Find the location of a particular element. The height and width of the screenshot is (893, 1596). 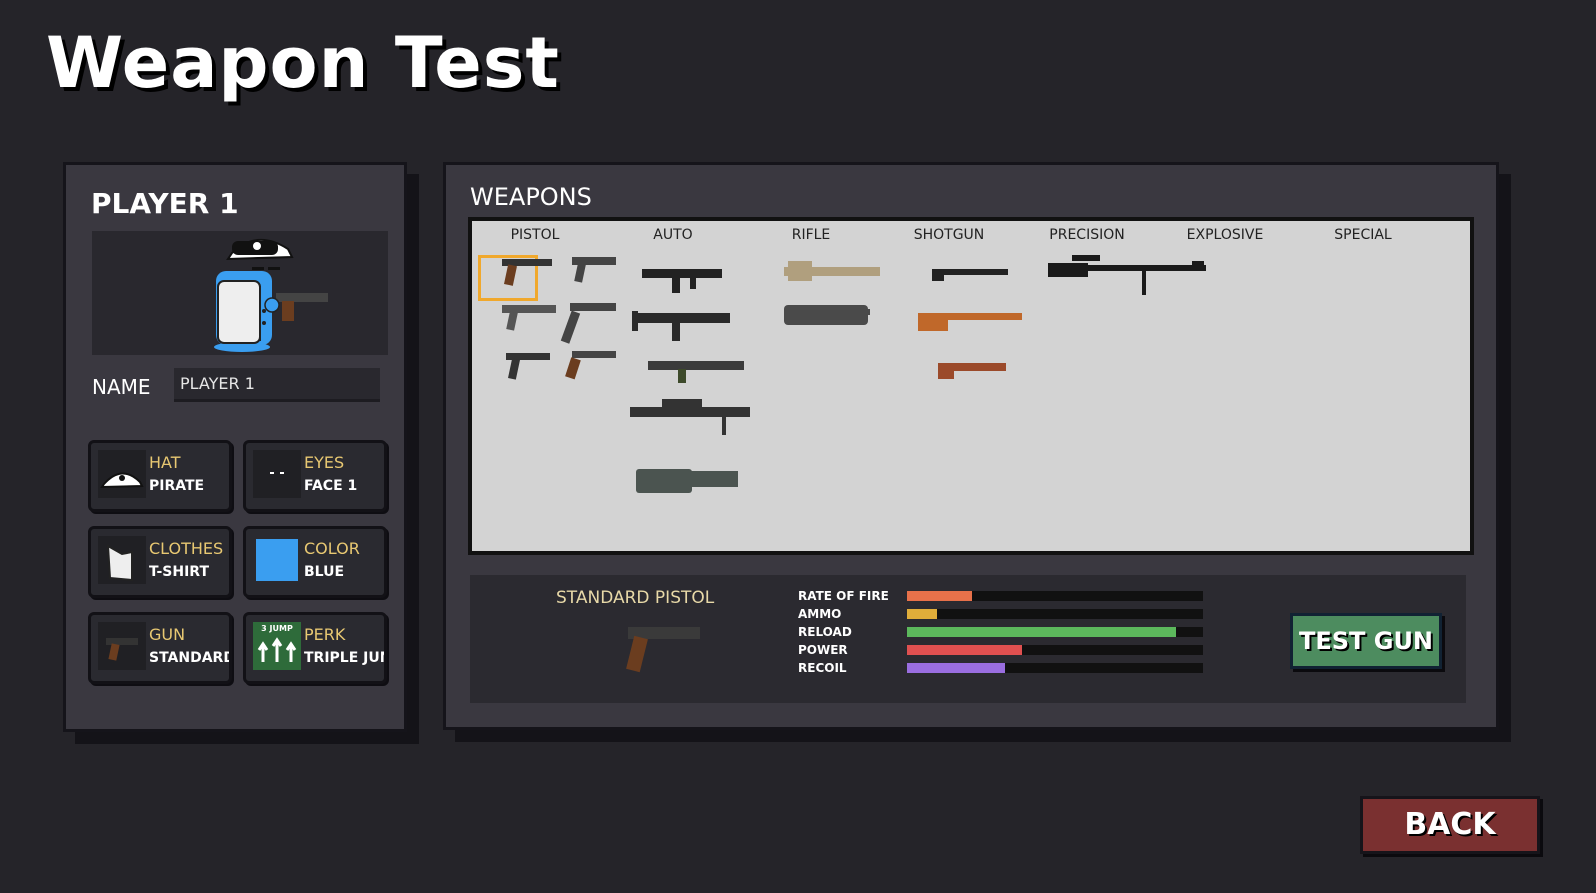

color-option-button: COLOR BLUE is located at coordinates (315, 562).